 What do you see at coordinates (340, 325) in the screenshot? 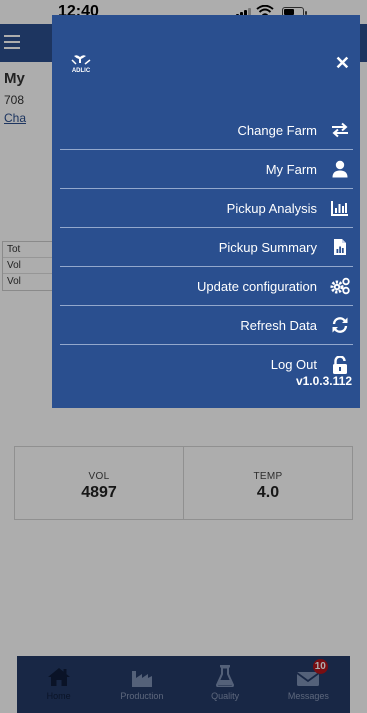
I see `refresh-icon` at bounding box center [340, 325].